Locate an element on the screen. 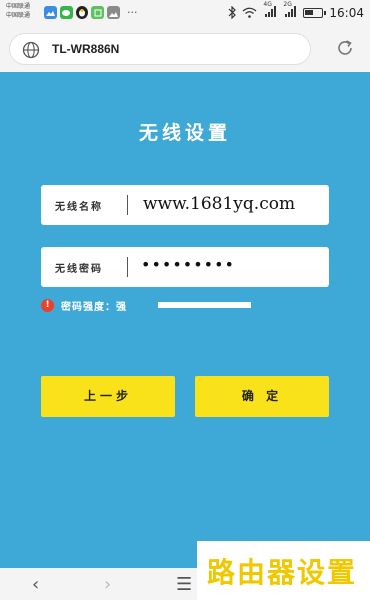  green-app-icon is located at coordinates (97, 12).